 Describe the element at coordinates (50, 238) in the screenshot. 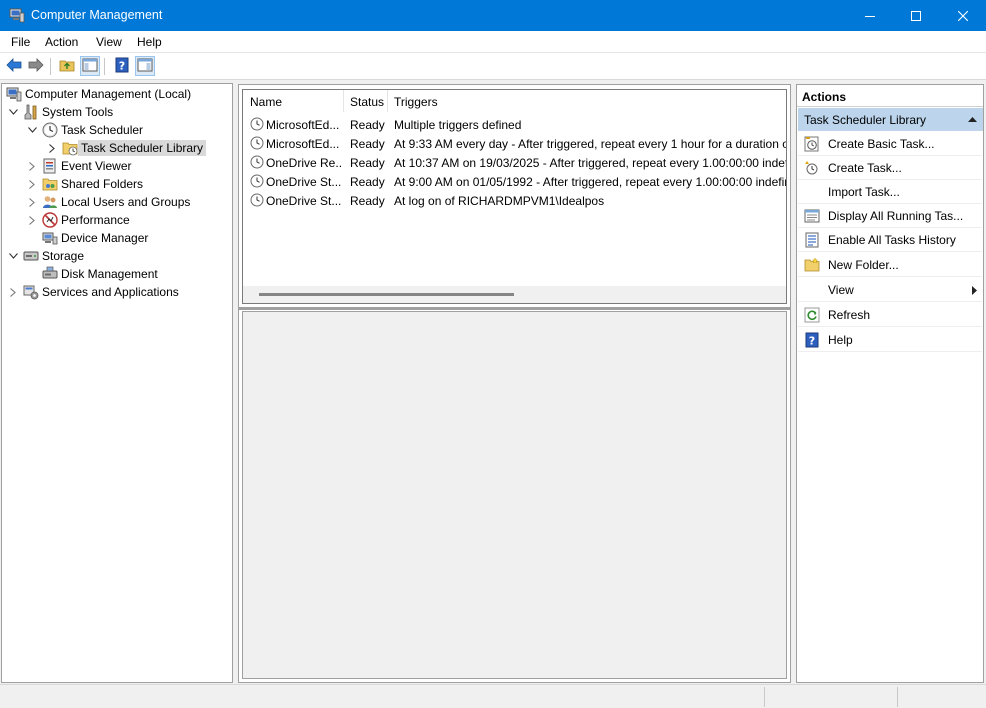

I see `device-manager-icon` at that location.